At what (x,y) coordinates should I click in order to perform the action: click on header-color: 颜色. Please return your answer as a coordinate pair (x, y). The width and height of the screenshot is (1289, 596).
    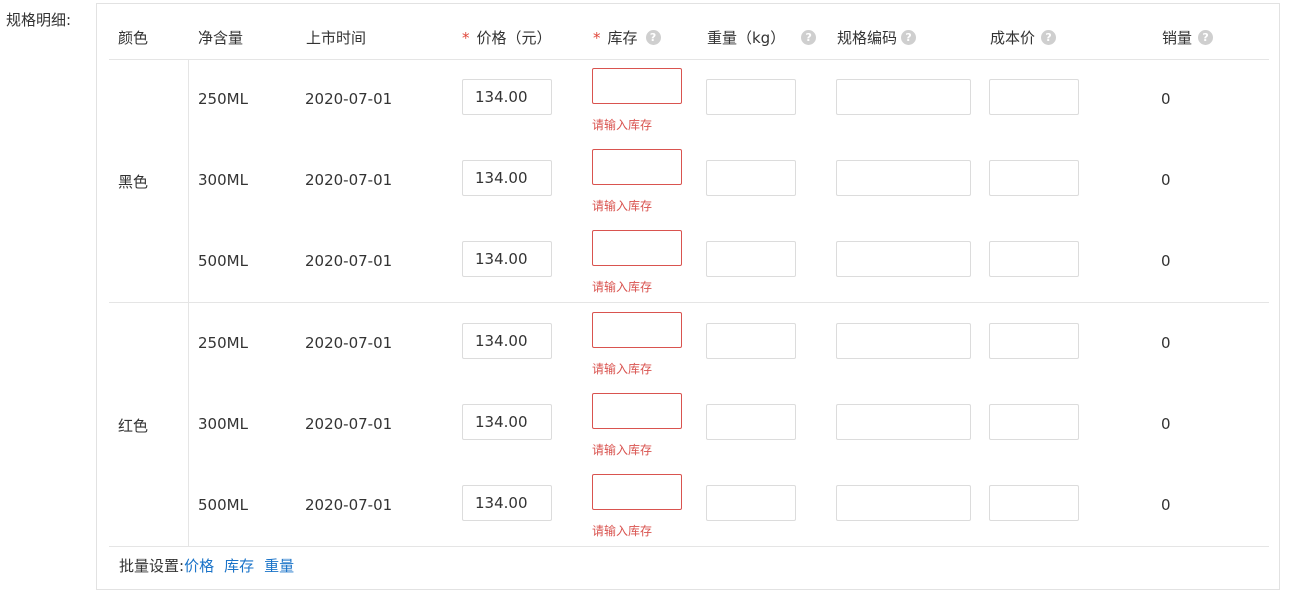
    Looking at the image, I should click on (133, 38).